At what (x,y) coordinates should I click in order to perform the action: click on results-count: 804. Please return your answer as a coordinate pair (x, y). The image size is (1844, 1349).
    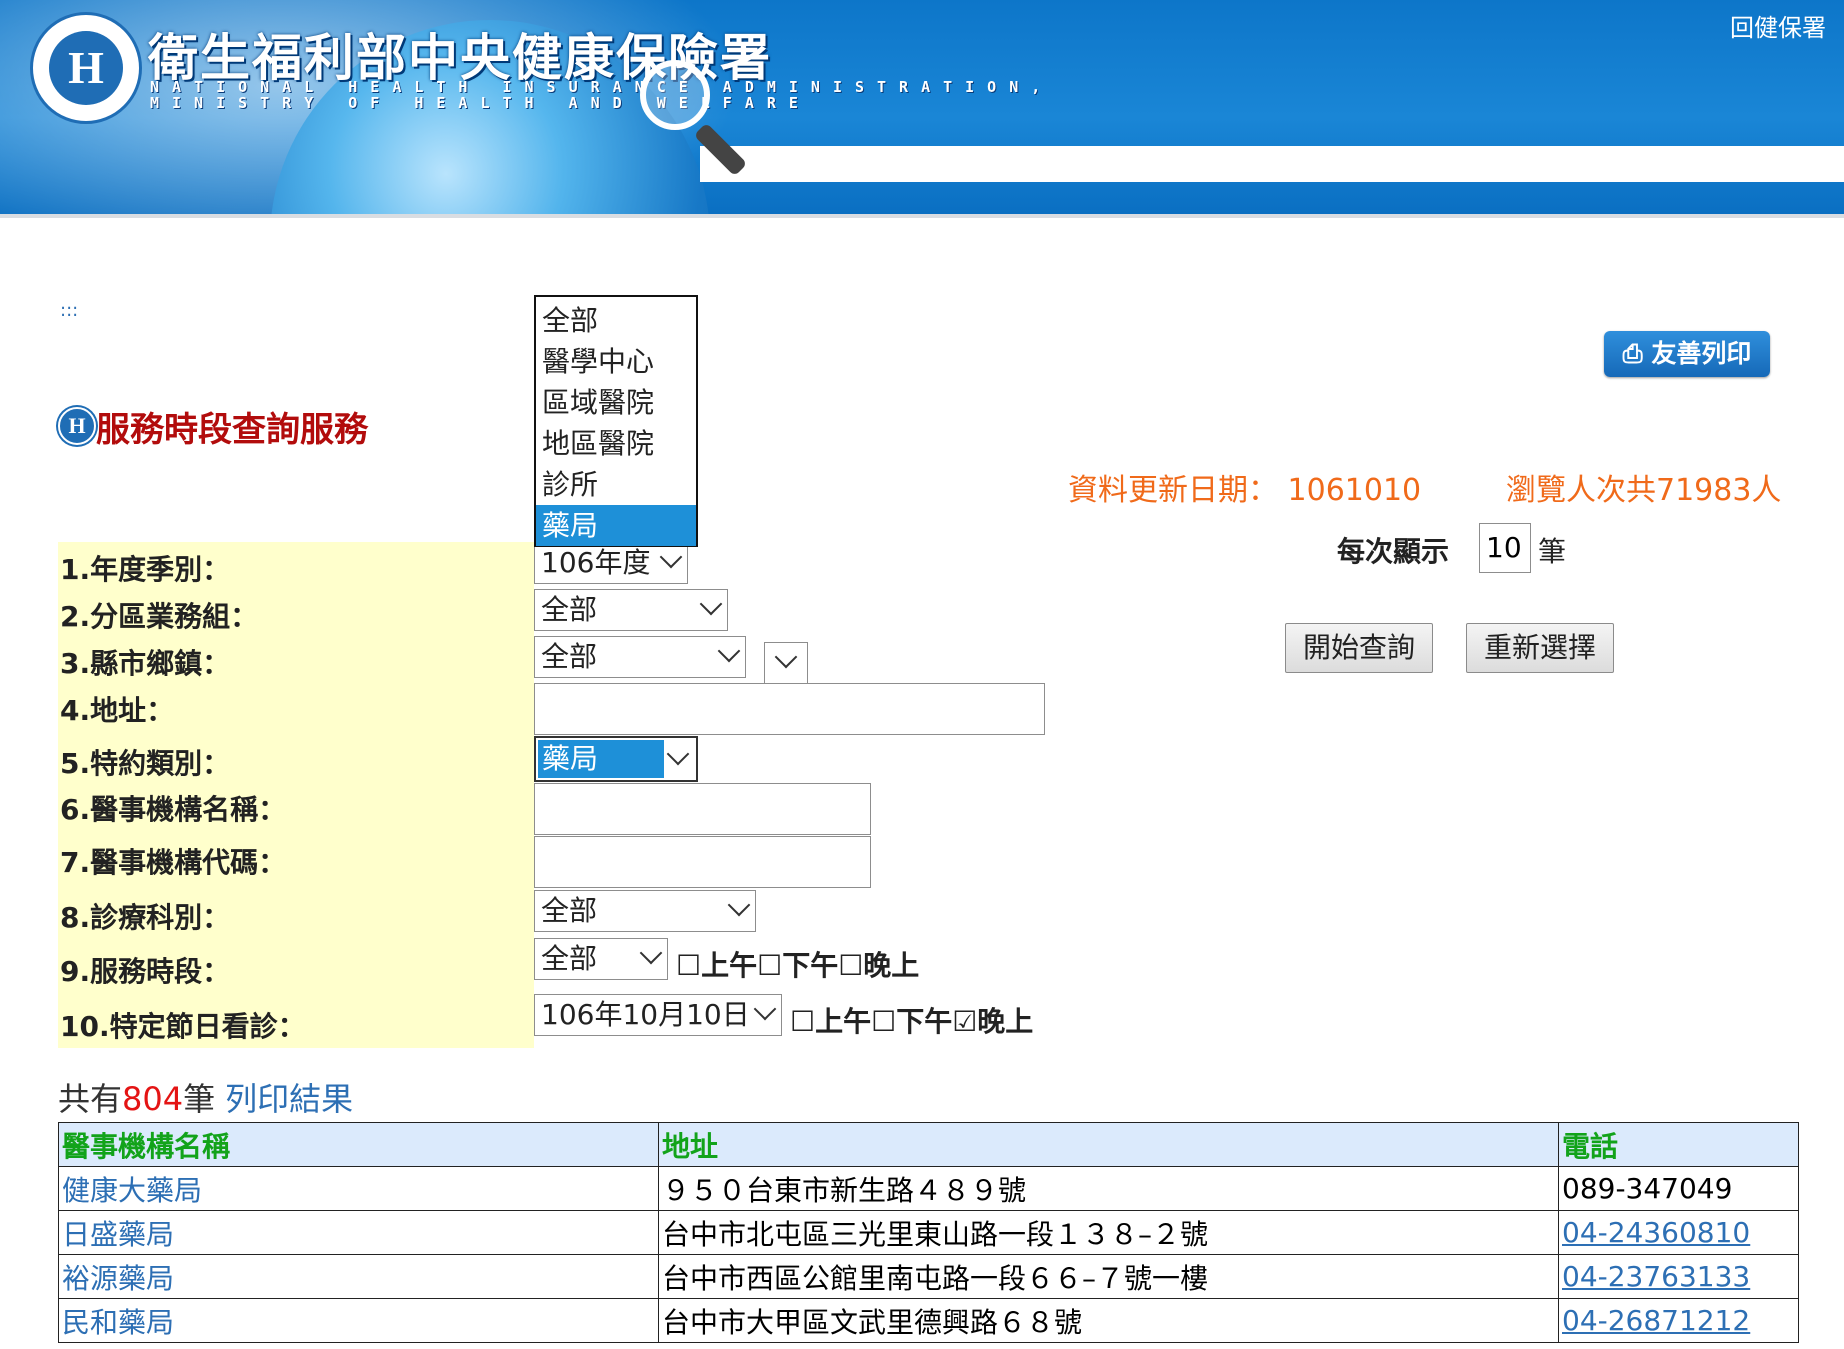
    Looking at the image, I should click on (153, 1099).